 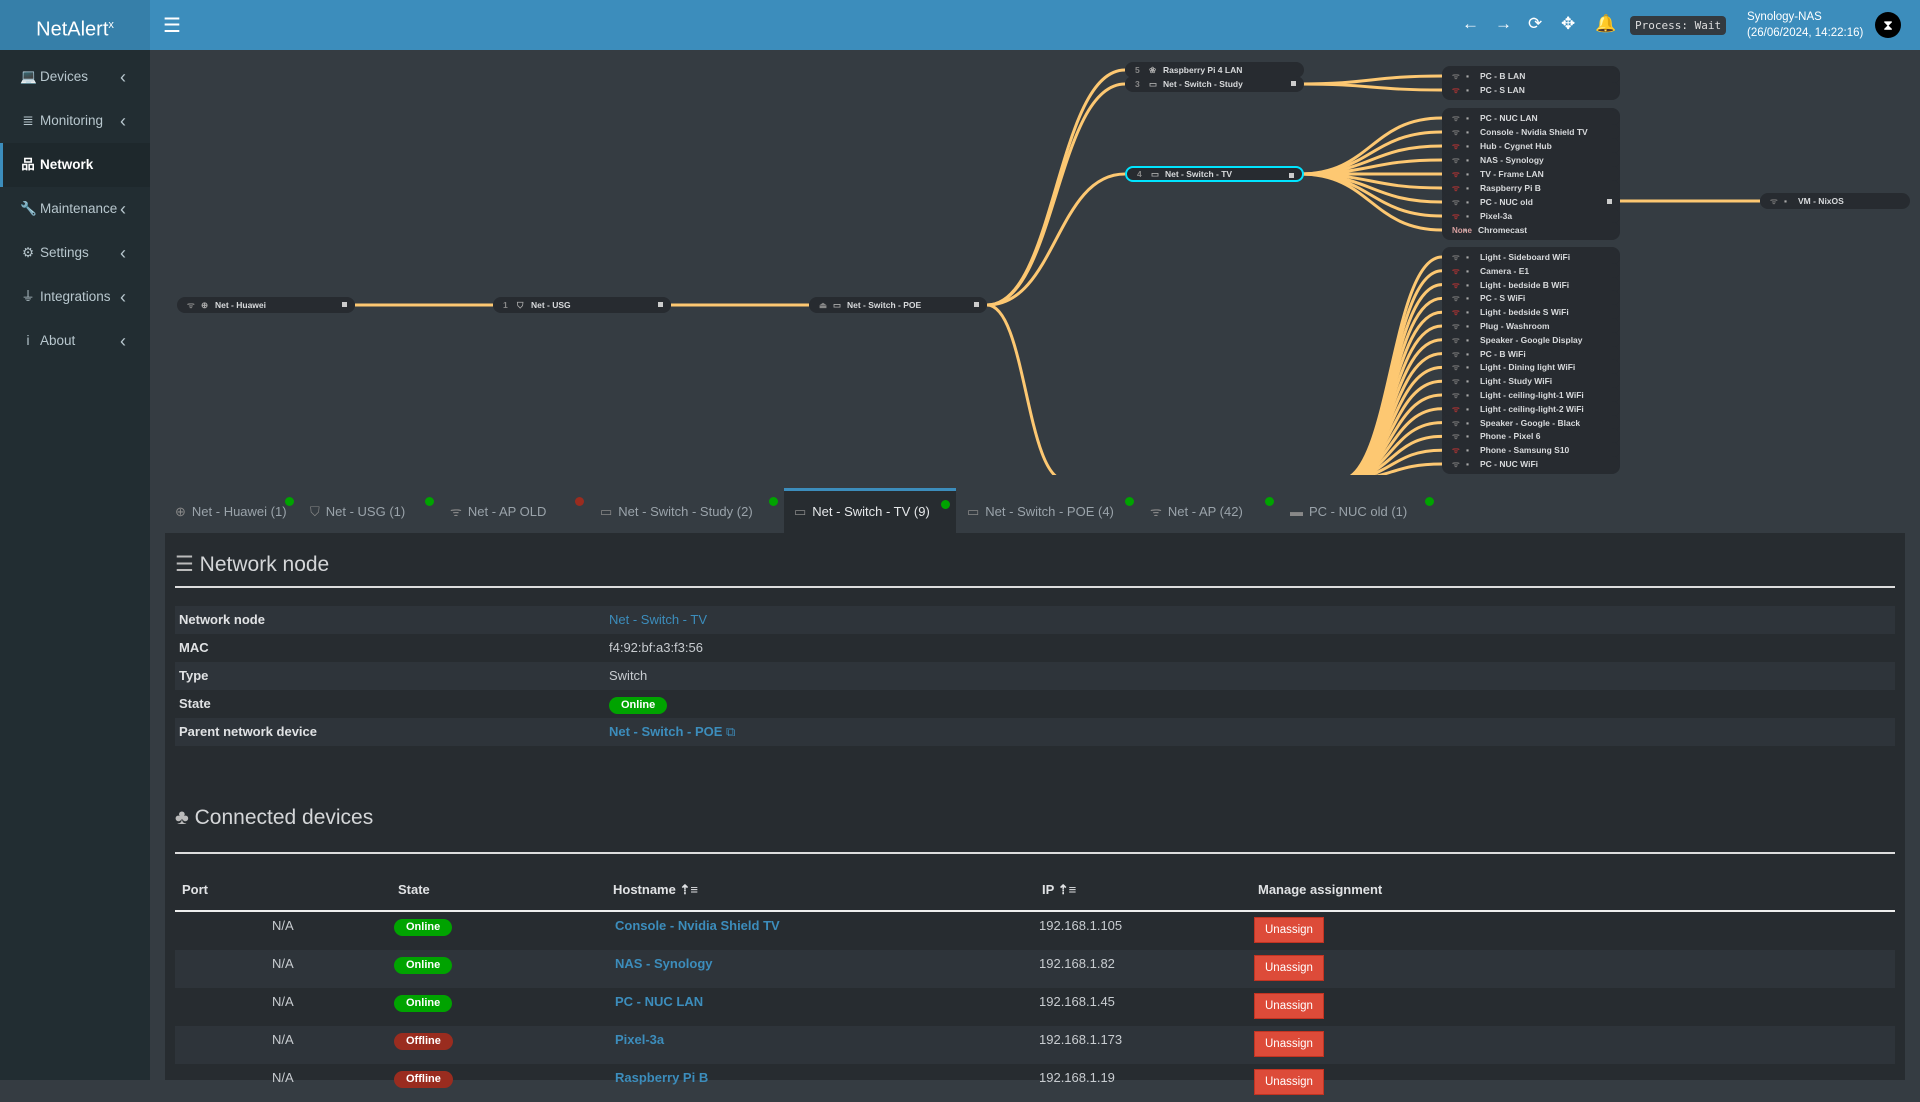 I want to click on tab-net-huawei-1-: ⊕ Net - Huawei (1), so click(x=232, y=510).